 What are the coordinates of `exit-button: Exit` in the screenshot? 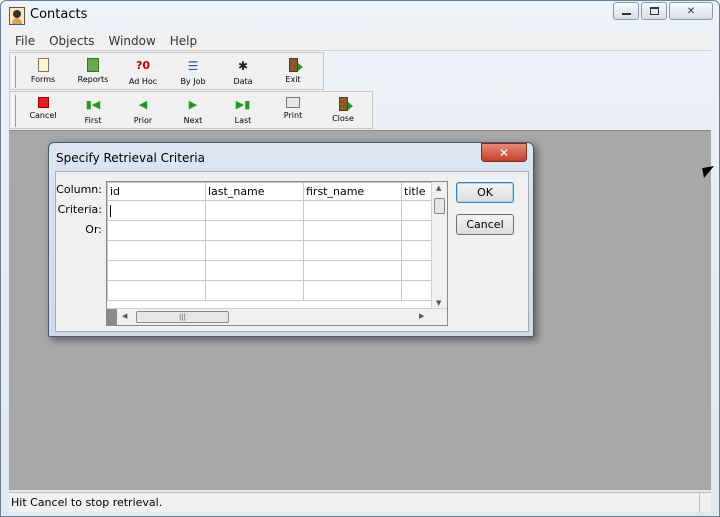 It's located at (293, 72).